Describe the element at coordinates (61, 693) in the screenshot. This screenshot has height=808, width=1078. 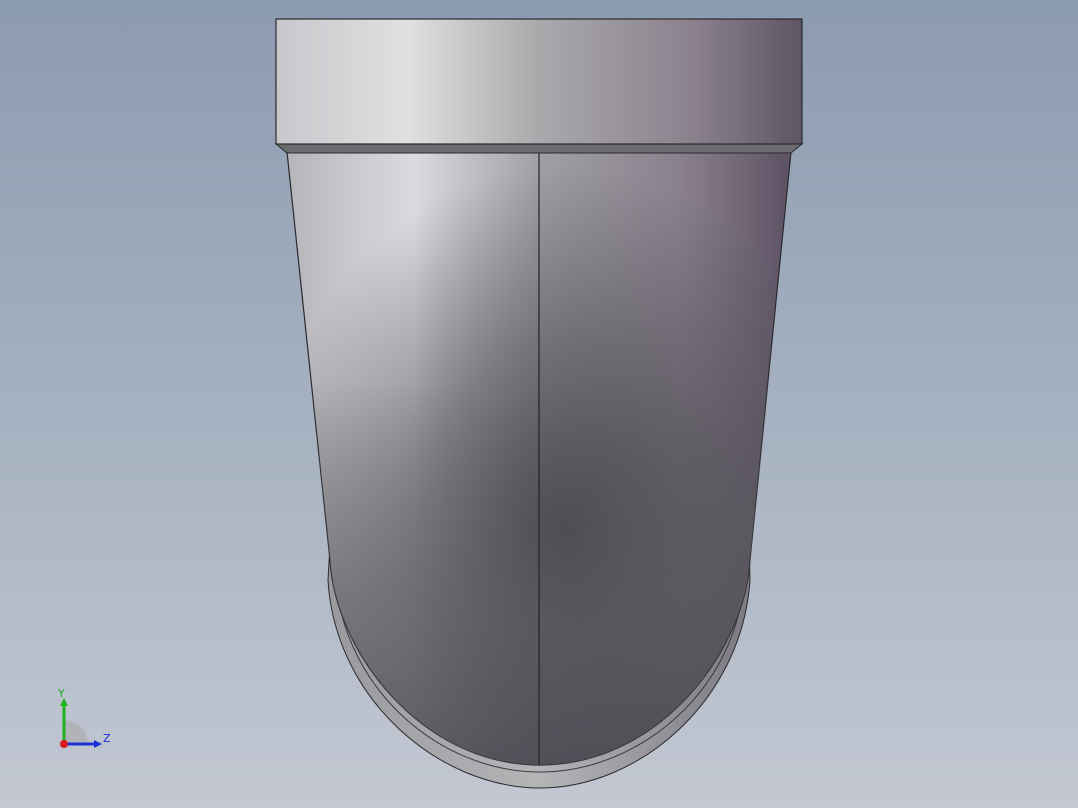
I see `triad-y-label: Y` at that location.